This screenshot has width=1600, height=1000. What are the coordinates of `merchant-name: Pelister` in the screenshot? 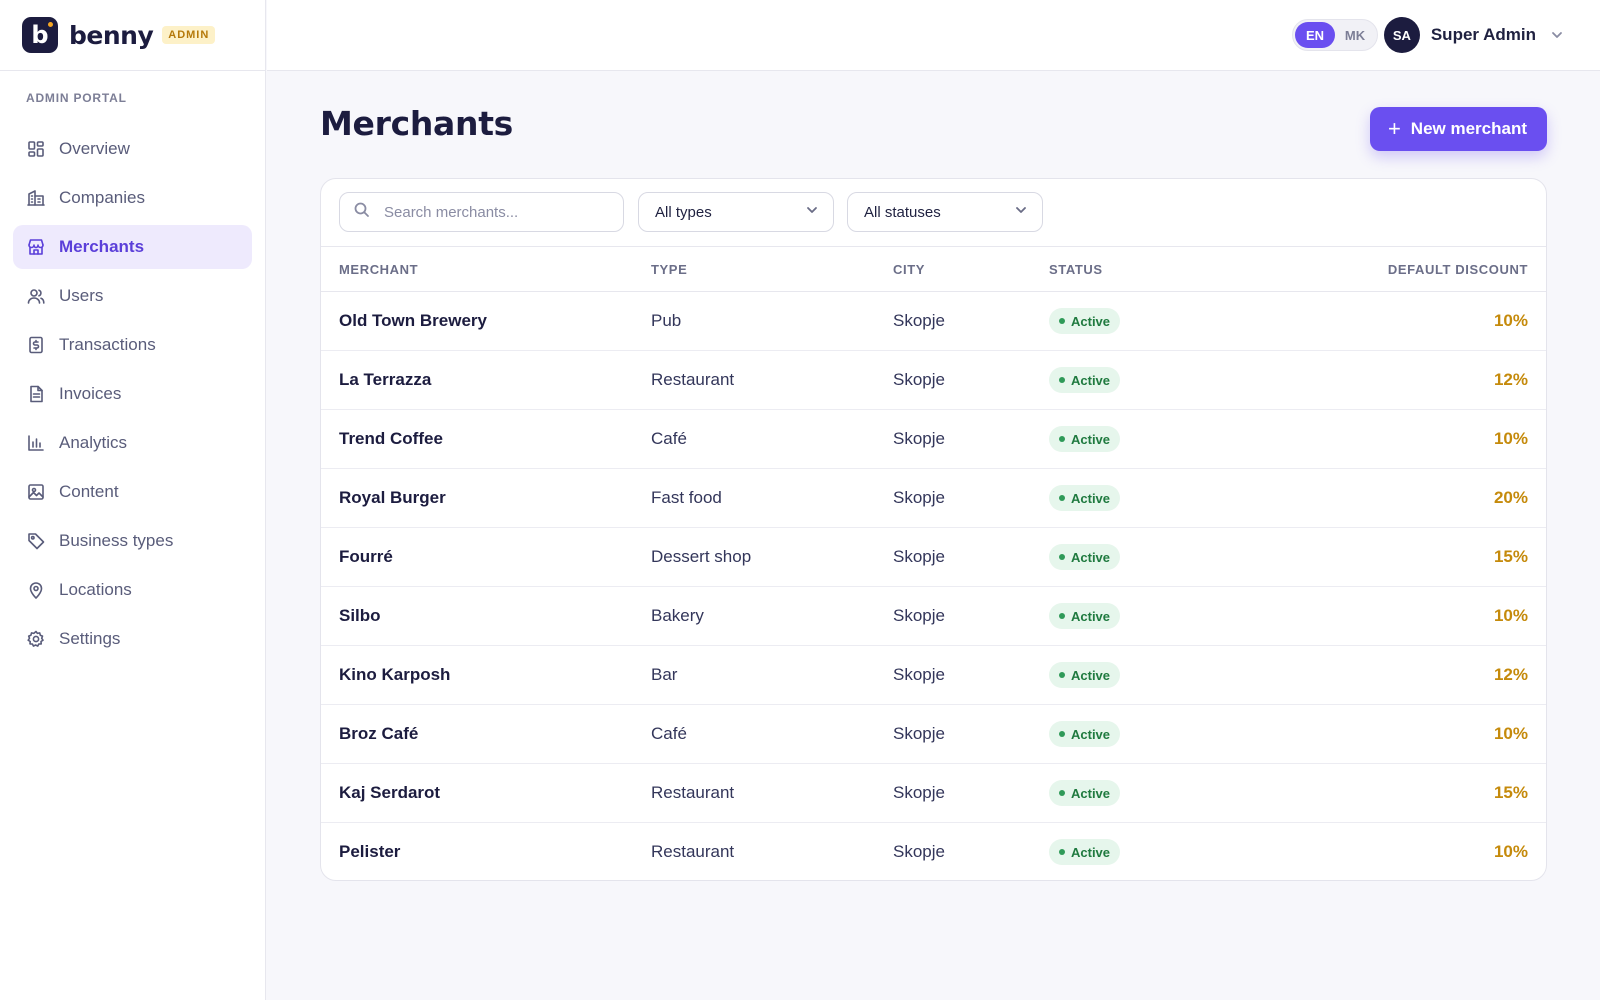 It's located at (369, 852).